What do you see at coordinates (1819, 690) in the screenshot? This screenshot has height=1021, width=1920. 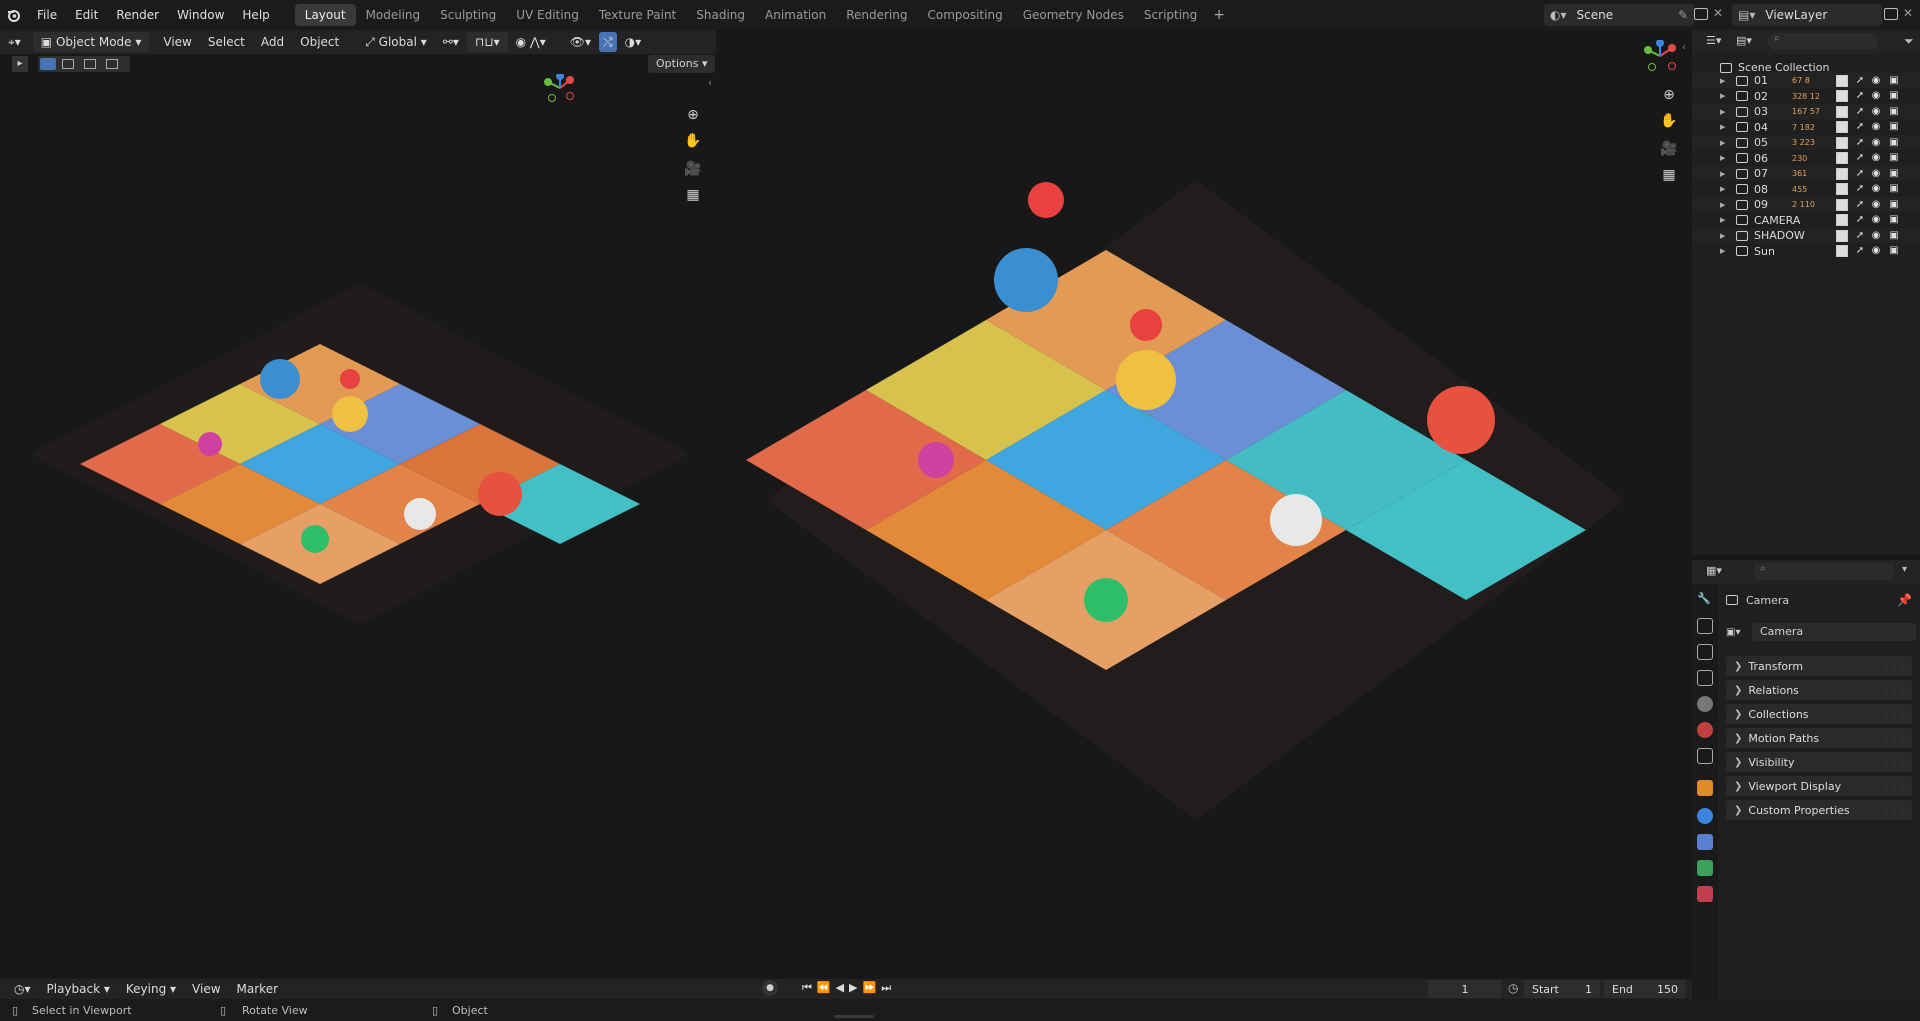 I see `panel-relations: ❯ Relations ⋮⋮⋮` at bounding box center [1819, 690].